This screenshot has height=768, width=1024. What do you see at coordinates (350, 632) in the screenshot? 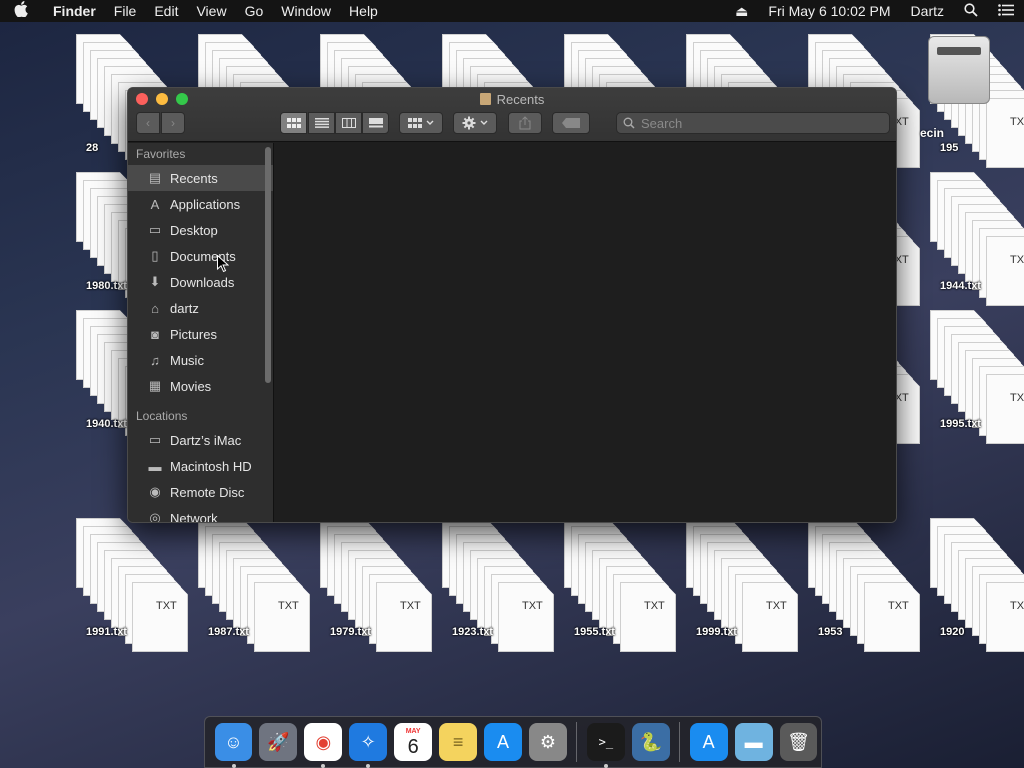
I see `desktop-file-label: 1979.txt` at bounding box center [350, 632].